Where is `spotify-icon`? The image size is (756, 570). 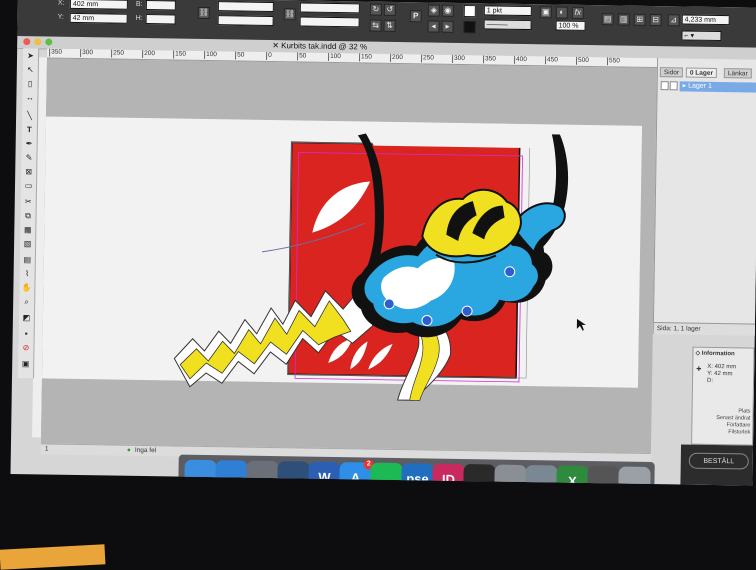 spotify-icon is located at coordinates (386, 474).